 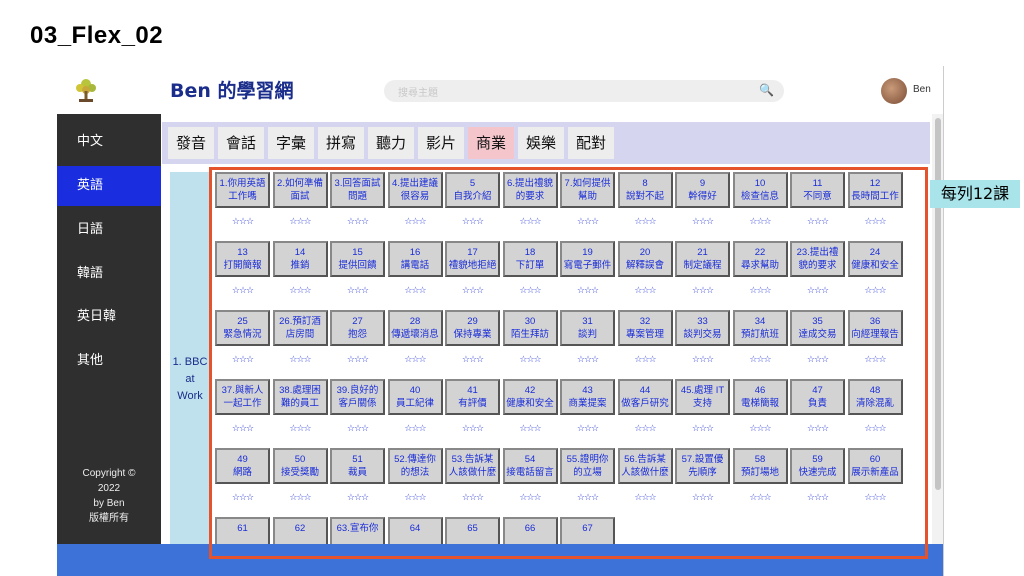 What do you see at coordinates (541, 143) in the screenshot?
I see `tab: 娛樂` at bounding box center [541, 143].